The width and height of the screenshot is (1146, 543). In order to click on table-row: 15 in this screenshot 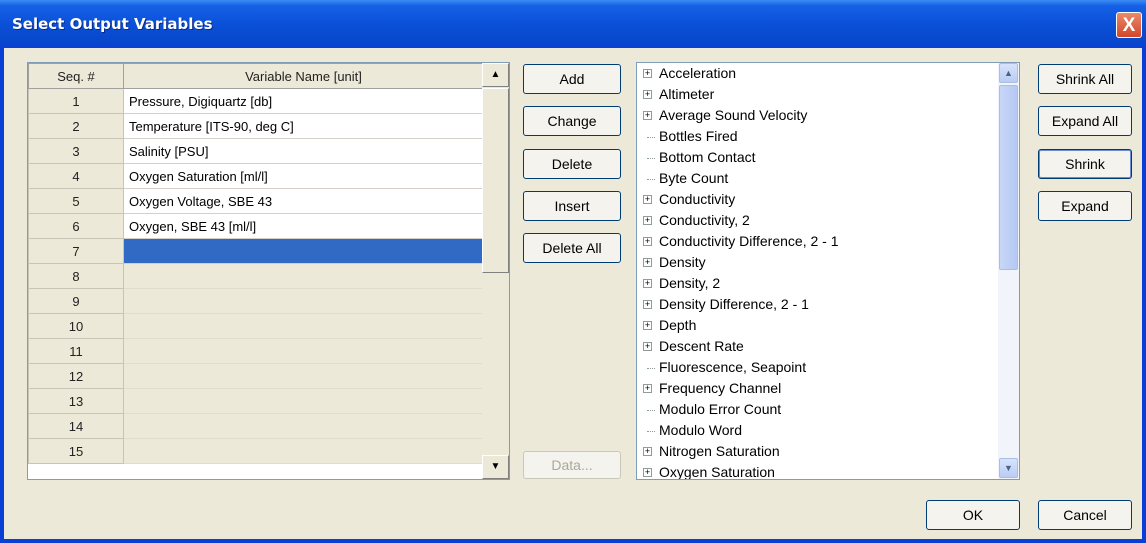, I will do `click(256, 451)`.